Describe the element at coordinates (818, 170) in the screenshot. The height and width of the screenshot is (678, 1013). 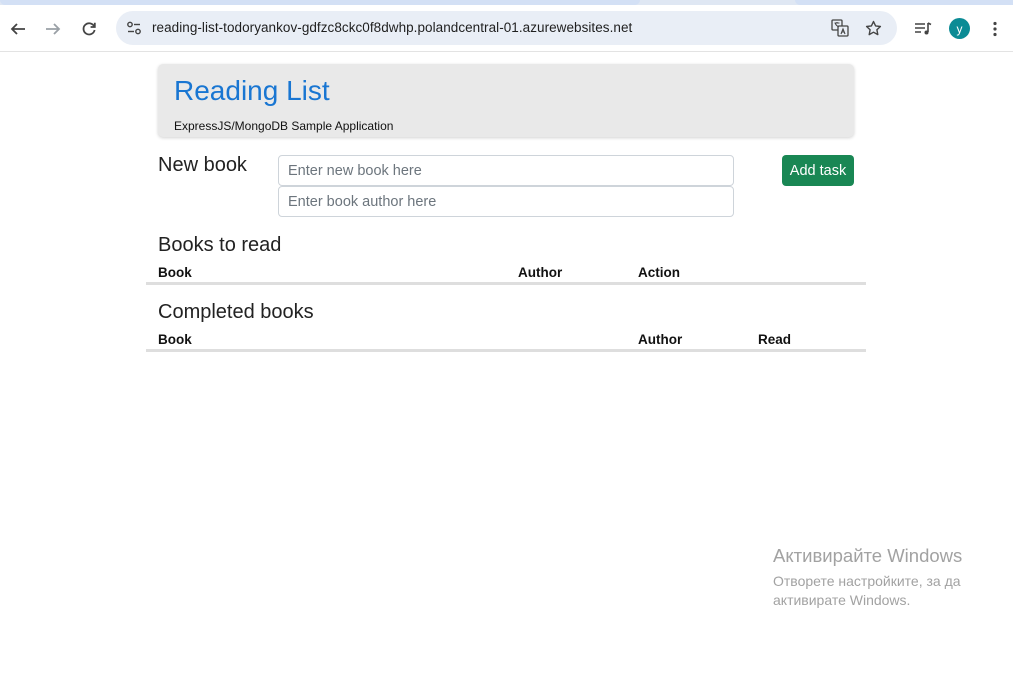
I see `add-task-button: Add task` at that location.